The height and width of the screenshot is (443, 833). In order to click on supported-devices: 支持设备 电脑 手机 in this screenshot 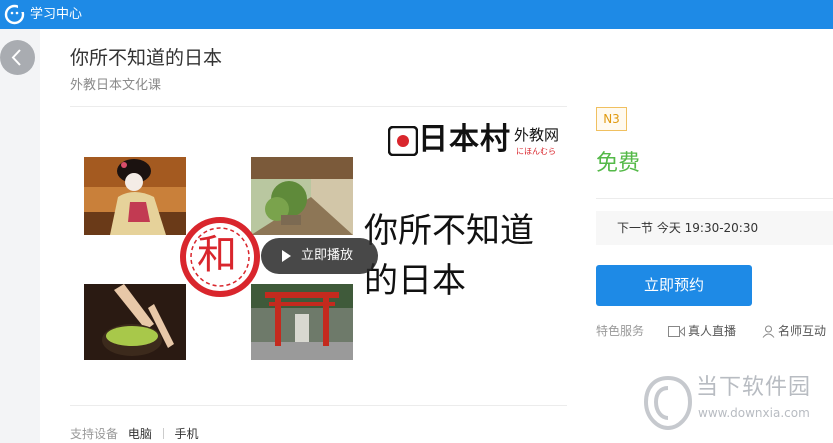, I will do `click(134, 434)`.